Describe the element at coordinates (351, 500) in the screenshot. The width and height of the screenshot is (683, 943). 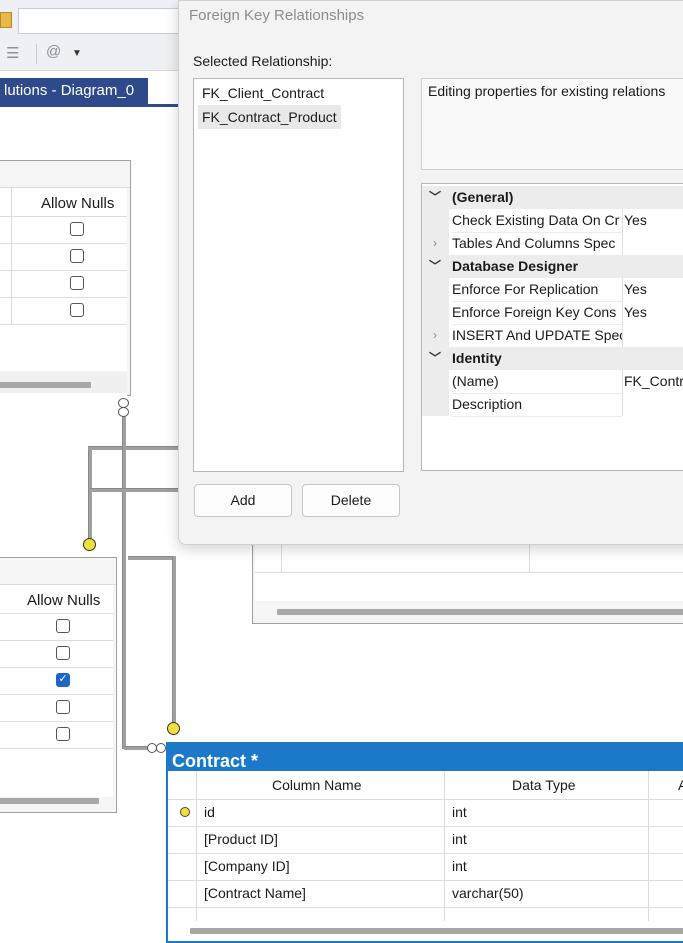
I see `delete-button: Delete` at that location.